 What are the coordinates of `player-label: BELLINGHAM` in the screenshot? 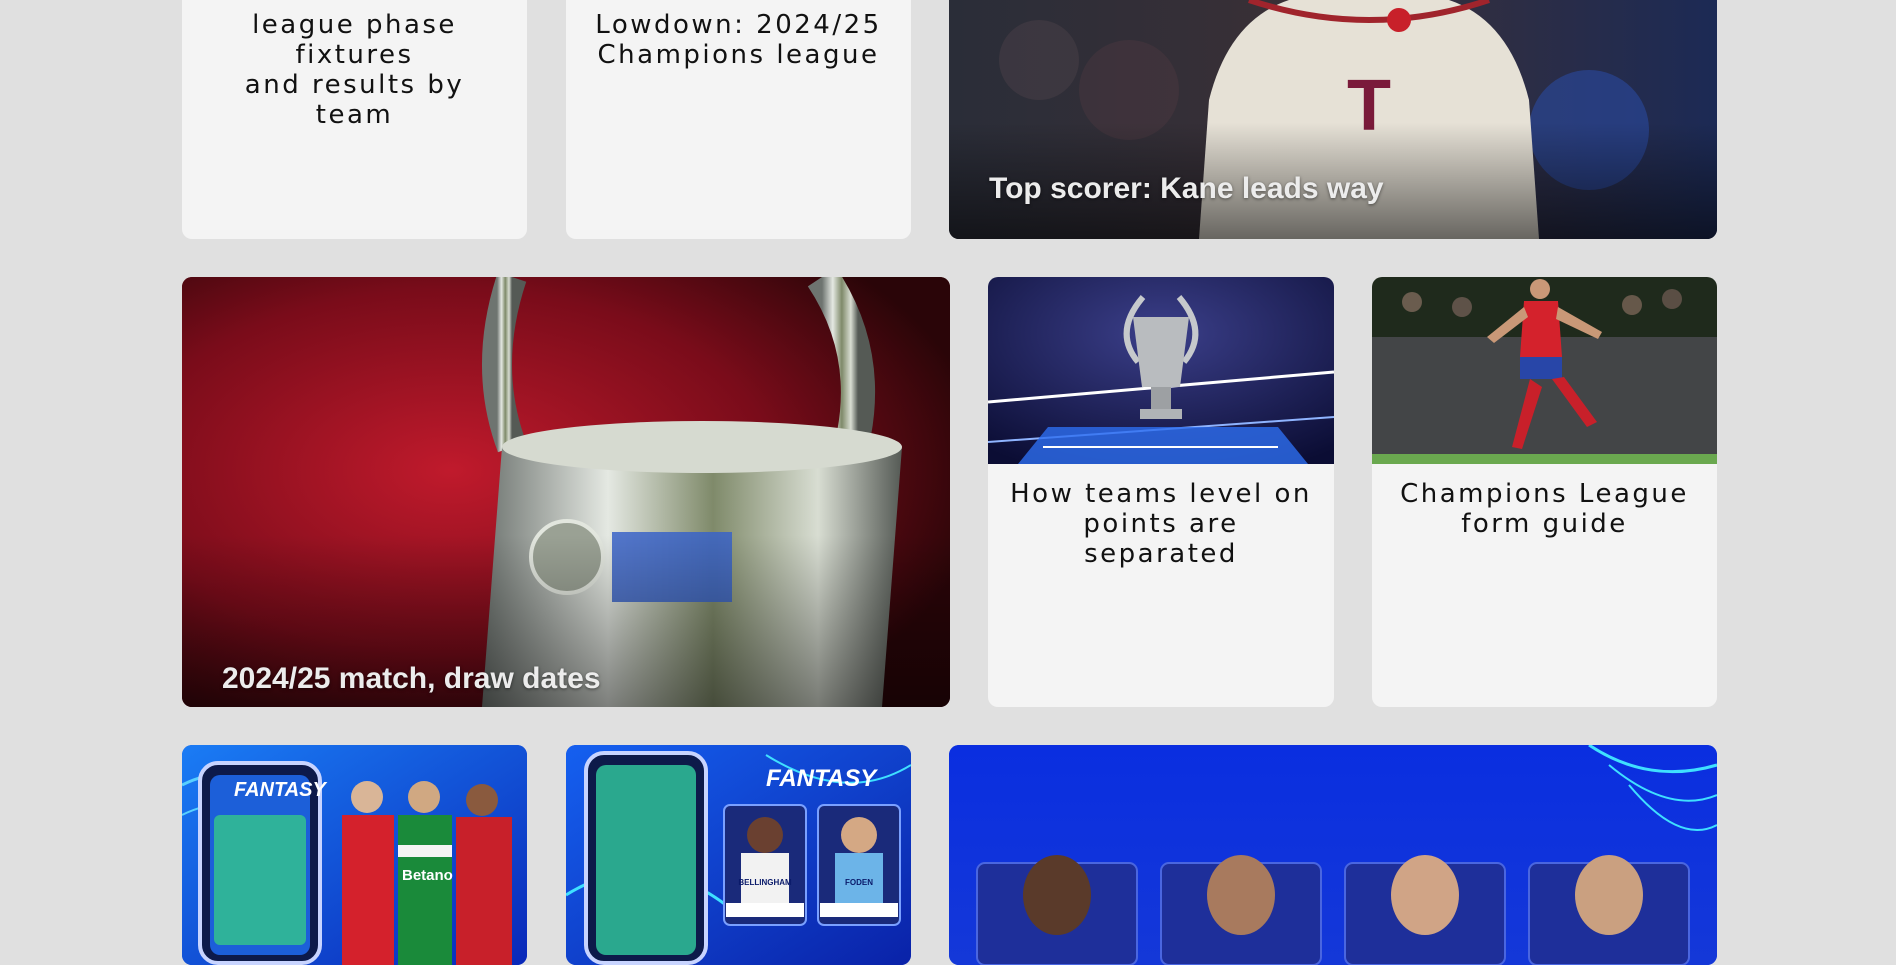 It's located at (765, 882).